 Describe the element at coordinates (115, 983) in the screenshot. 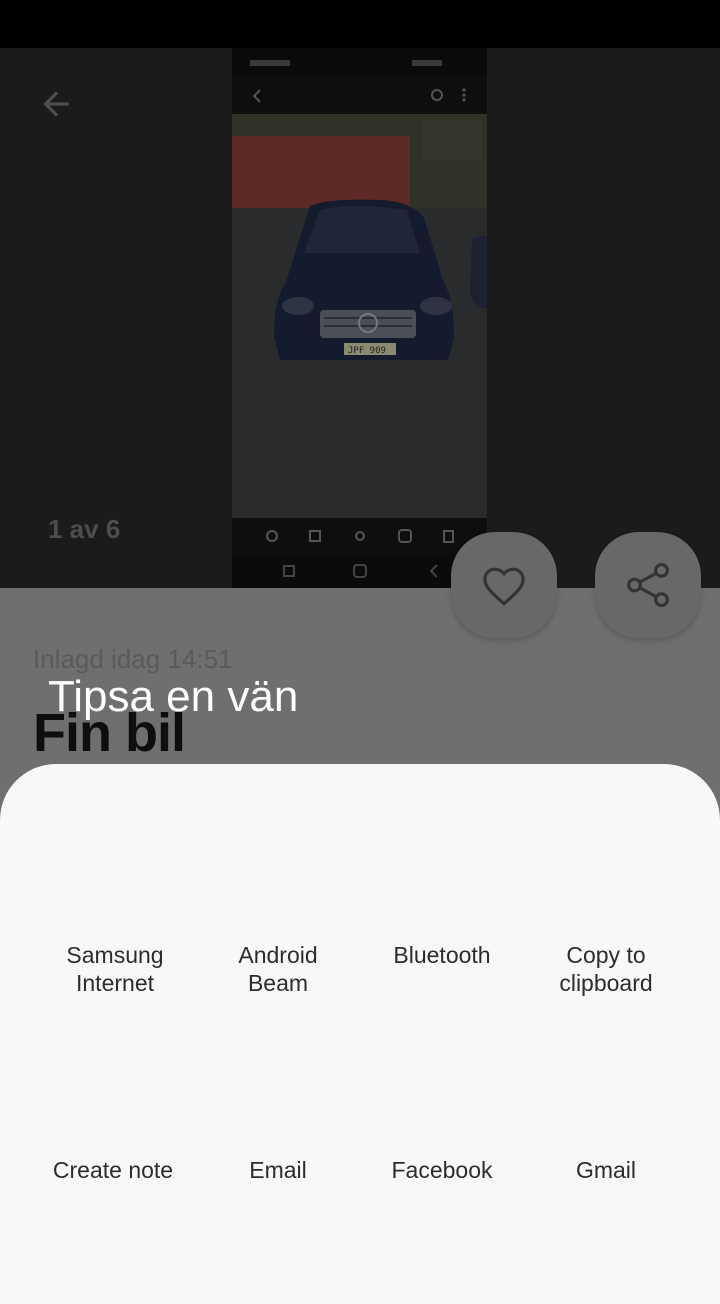

I see `share-target-label: Internet` at that location.